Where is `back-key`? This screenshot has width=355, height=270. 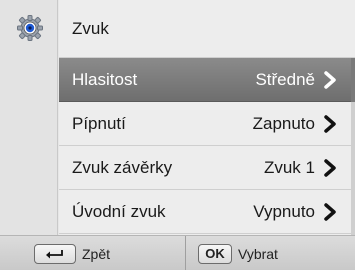 back-key is located at coordinates (55, 253).